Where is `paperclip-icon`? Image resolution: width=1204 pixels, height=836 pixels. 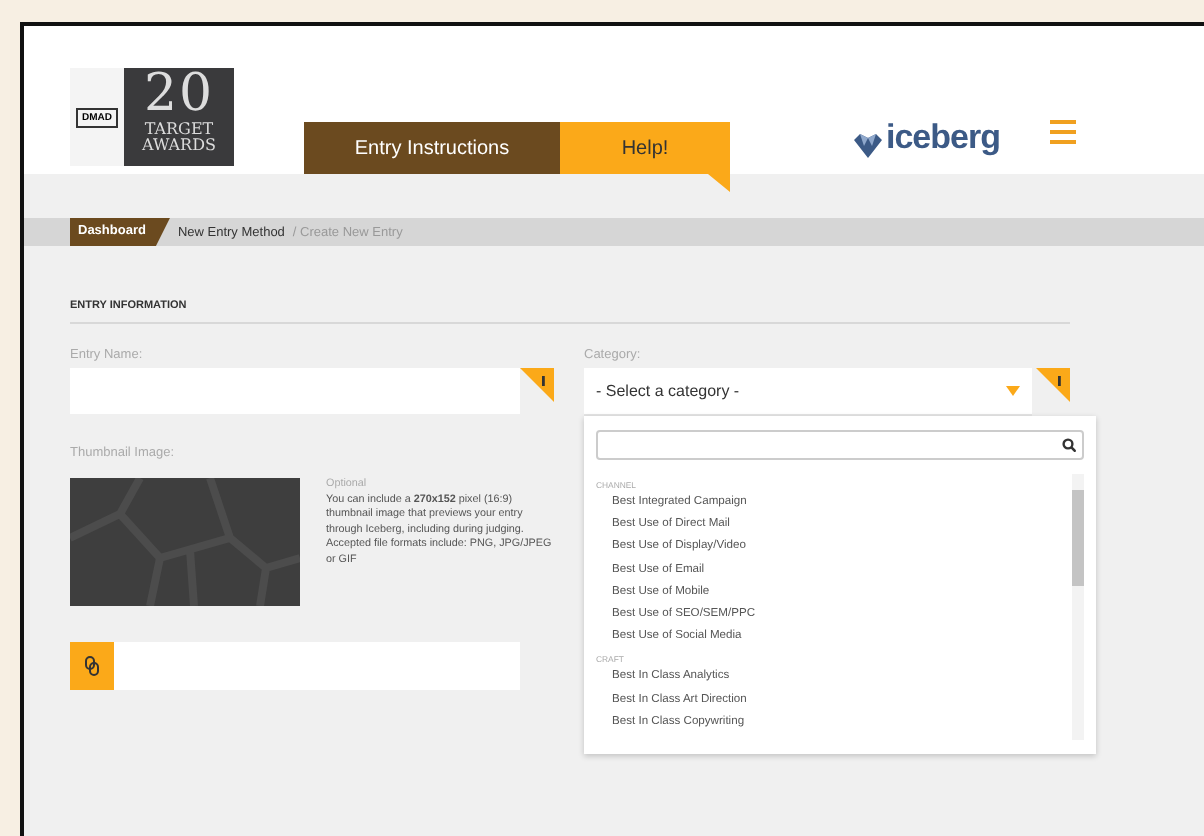 paperclip-icon is located at coordinates (92, 666).